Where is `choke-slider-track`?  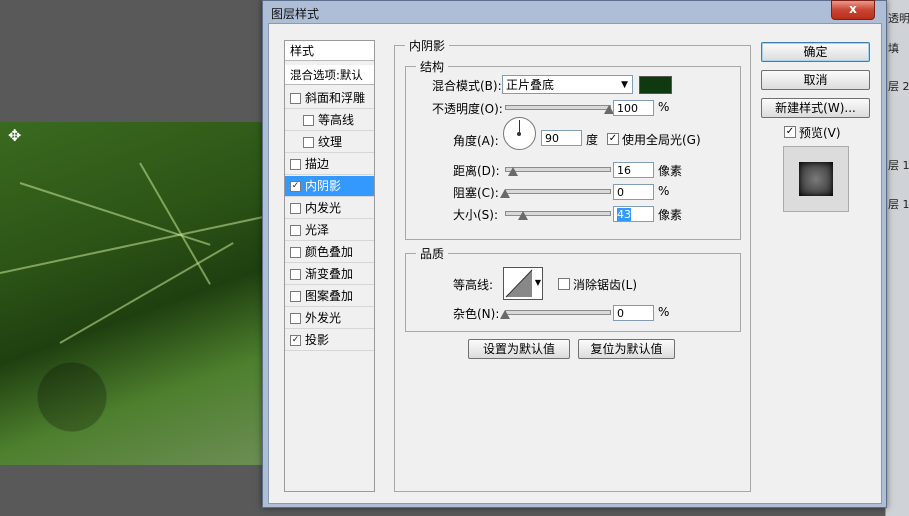
choke-slider-track is located at coordinates (558, 191).